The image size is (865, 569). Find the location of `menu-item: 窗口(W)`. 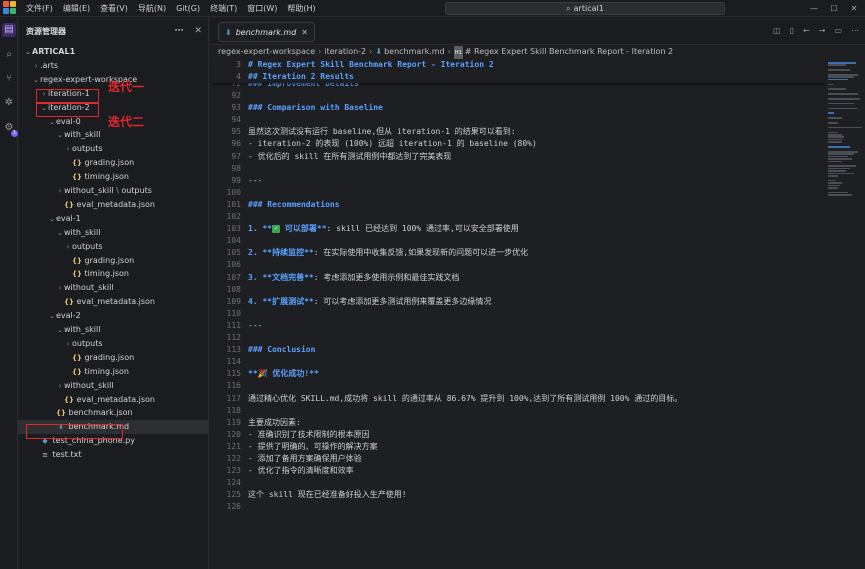

menu-item: 窗口(W) is located at coordinates (262, 8).